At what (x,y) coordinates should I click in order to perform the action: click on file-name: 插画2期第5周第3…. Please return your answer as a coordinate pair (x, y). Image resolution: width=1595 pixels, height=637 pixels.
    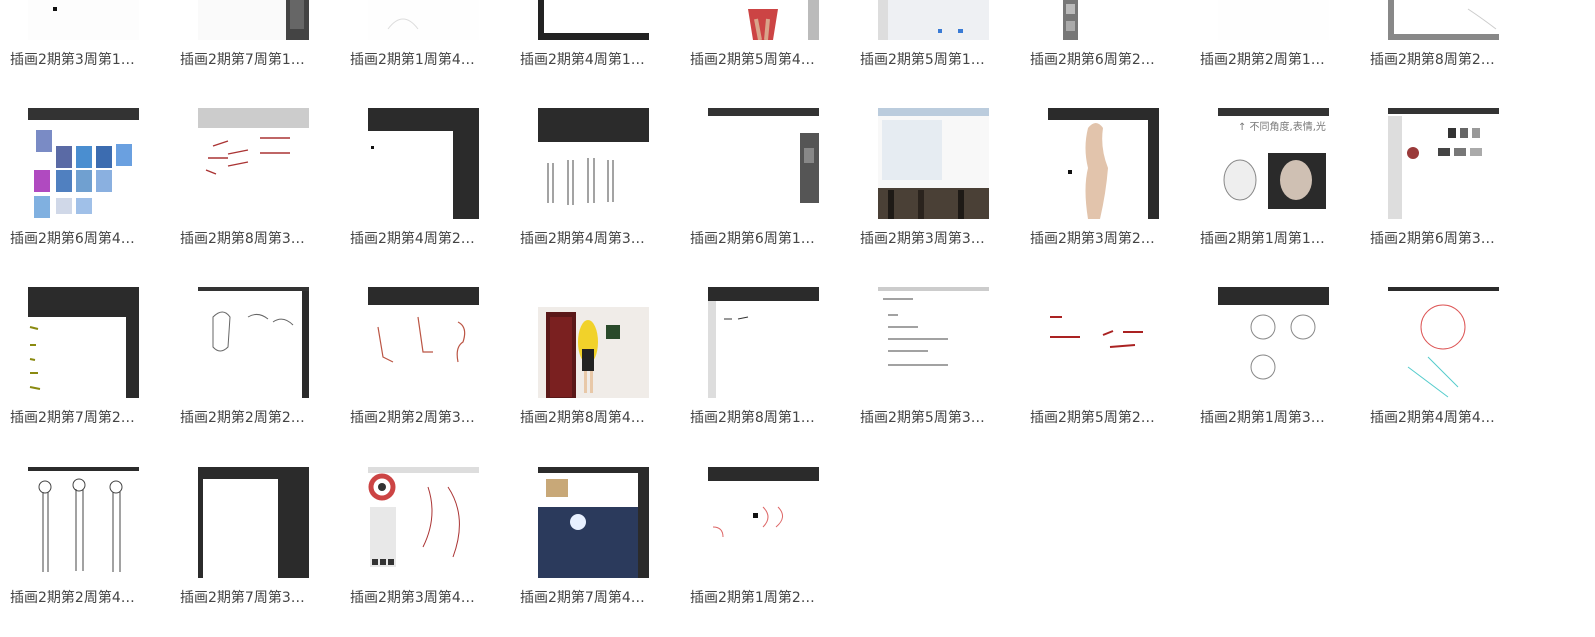
    Looking at the image, I should click on (940, 418).